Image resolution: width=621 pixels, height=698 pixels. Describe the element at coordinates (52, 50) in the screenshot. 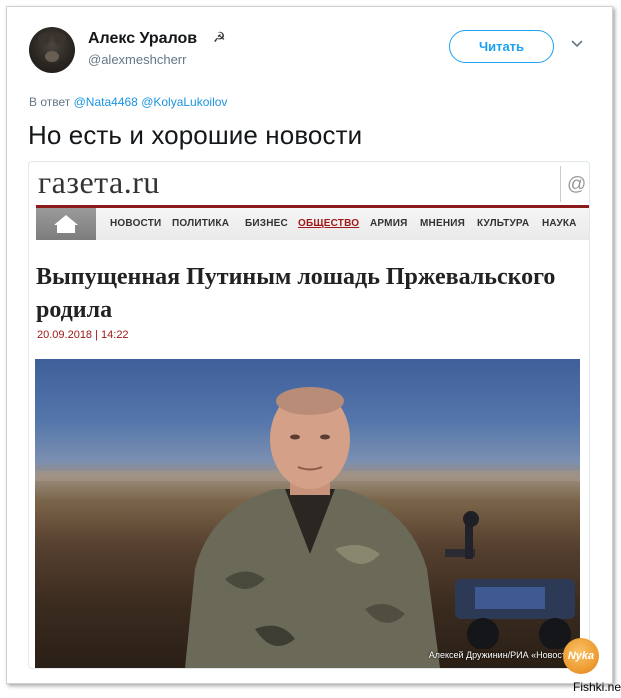

I see `avatar` at that location.